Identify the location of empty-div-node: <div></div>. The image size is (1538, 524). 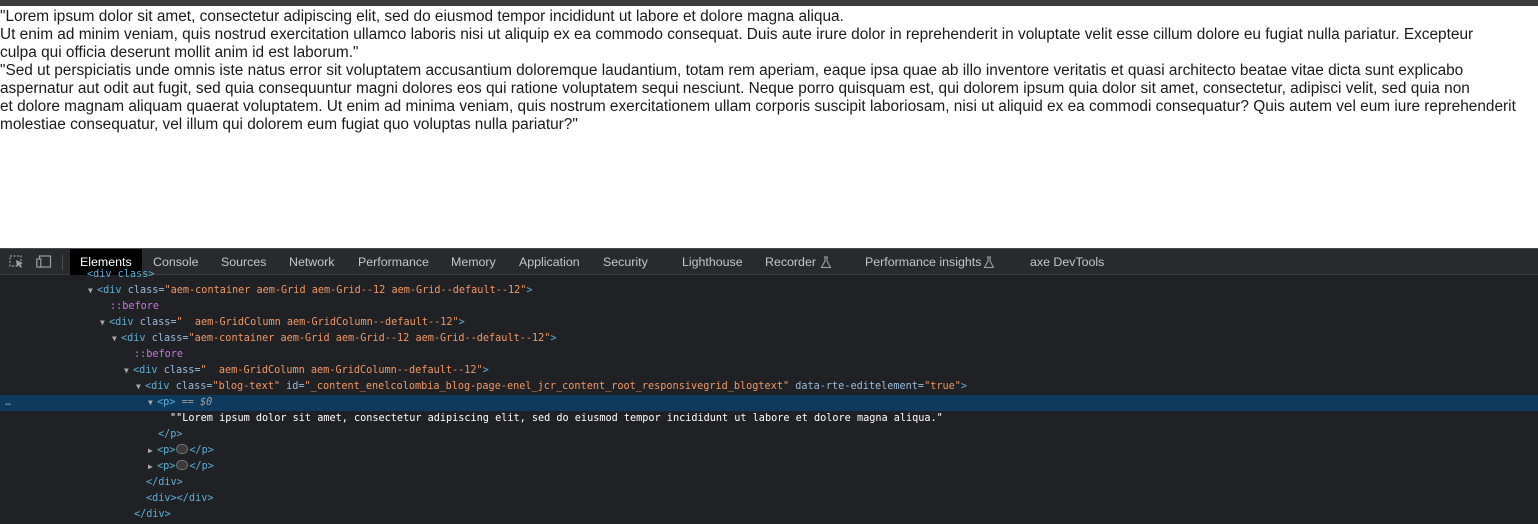
(180, 498).